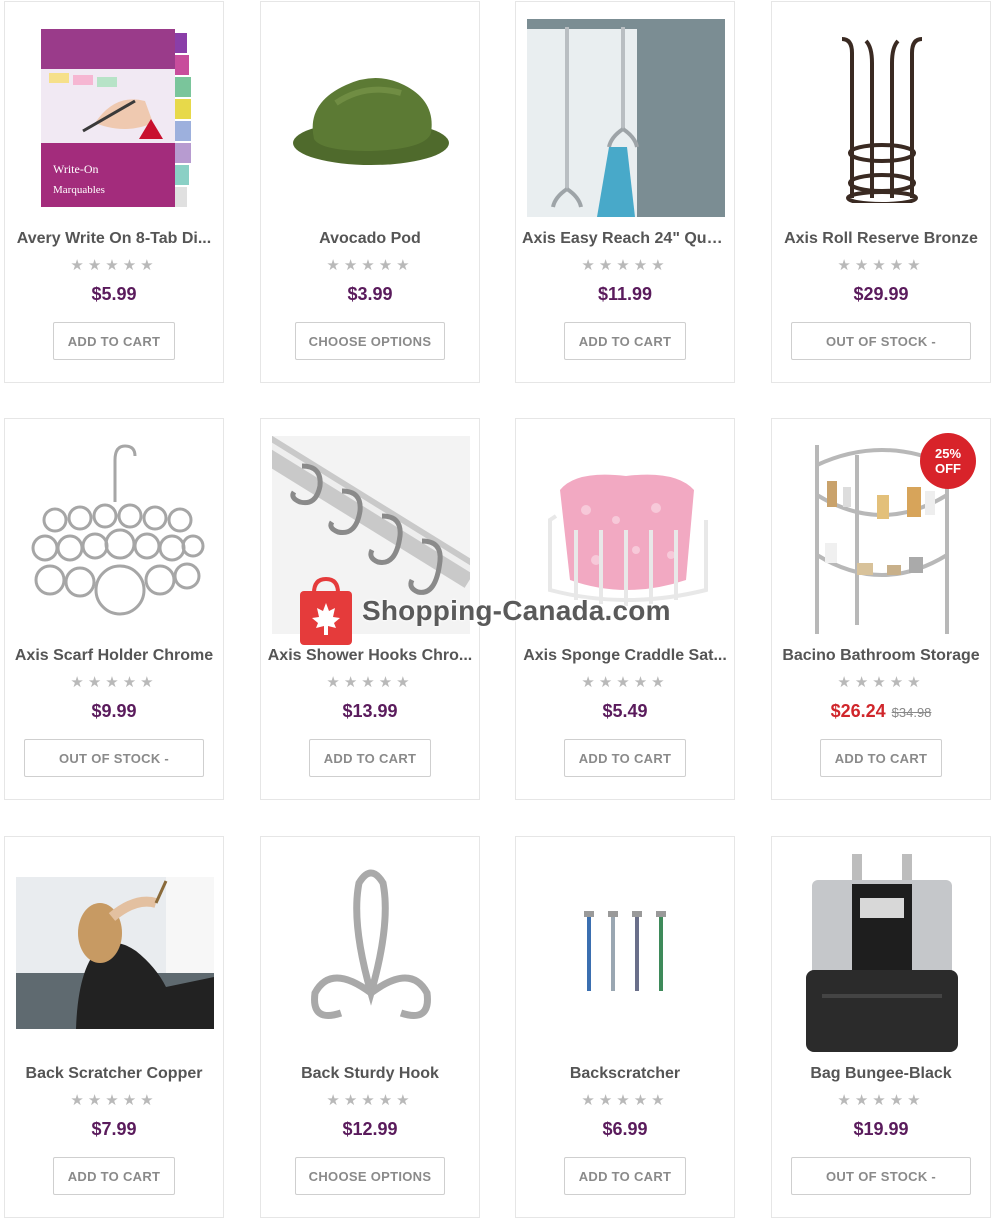 This screenshot has height=1223, width=1000. I want to click on product-price: $13.99, so click(370, 711).